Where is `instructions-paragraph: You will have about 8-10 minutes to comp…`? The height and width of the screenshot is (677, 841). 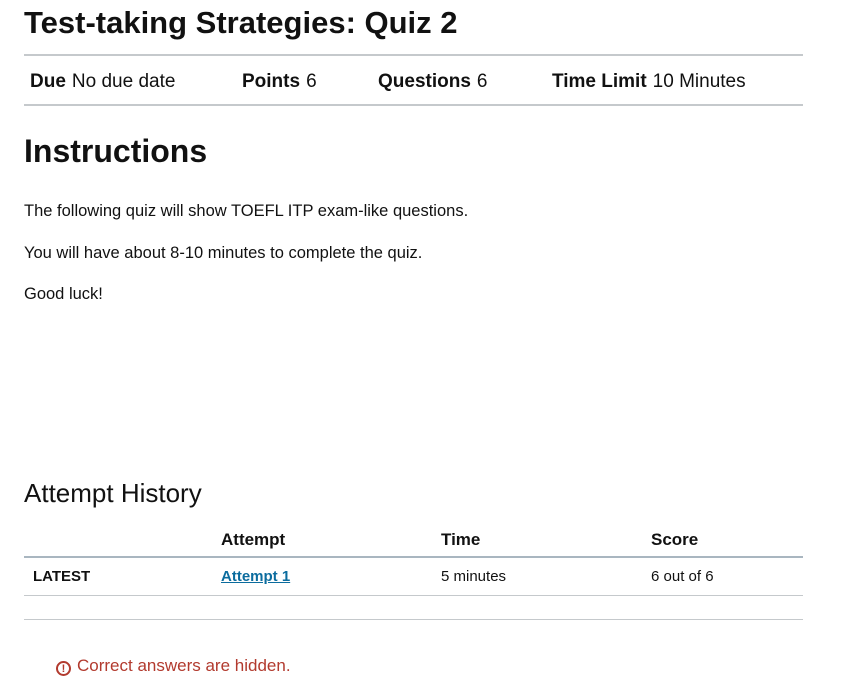
instructions-paragraph: You will have about 8-10 minutes to comp… is located at coordinates (223, 253).